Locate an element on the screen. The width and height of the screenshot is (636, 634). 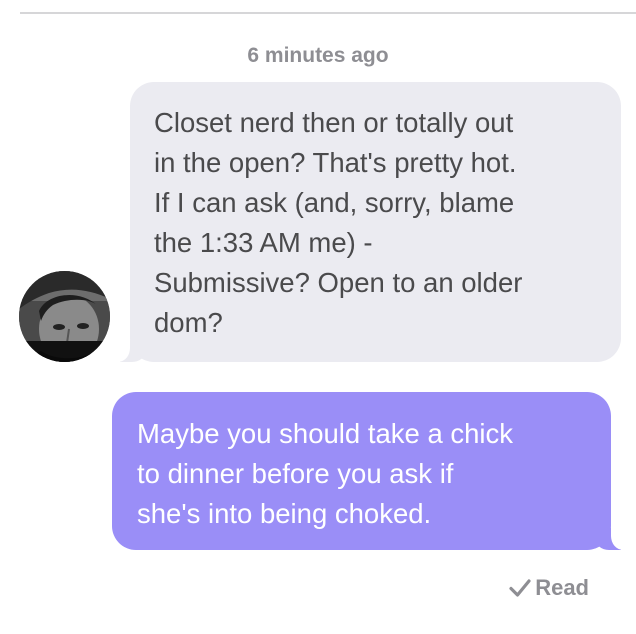
incoming-message-line: in the open? That's pretty hot. is located at coordinates (335, 162).